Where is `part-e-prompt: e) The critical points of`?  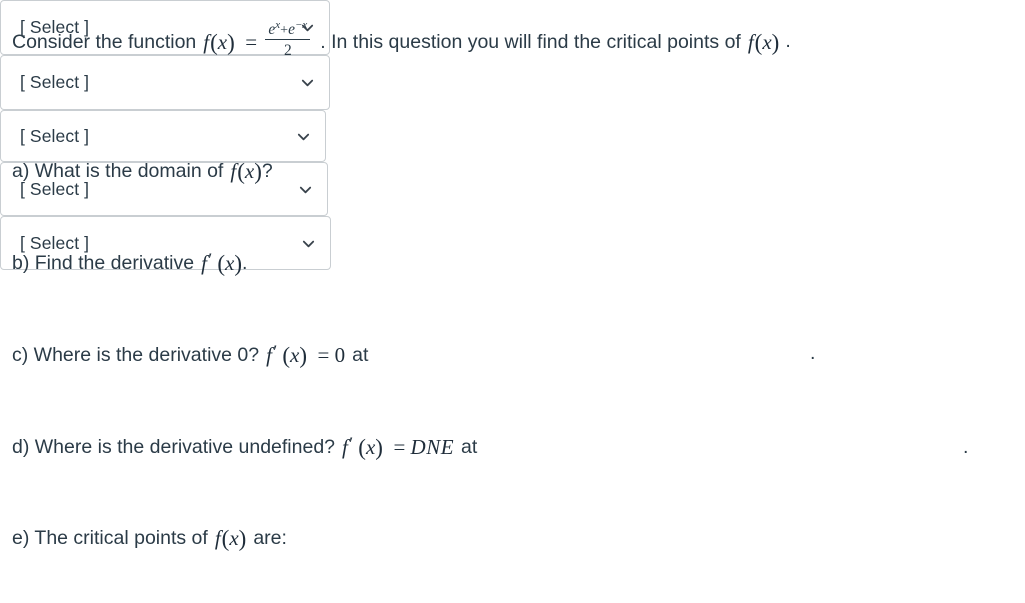 part-e-prompt: e) The critical points of is located at coordinates (110, 537).